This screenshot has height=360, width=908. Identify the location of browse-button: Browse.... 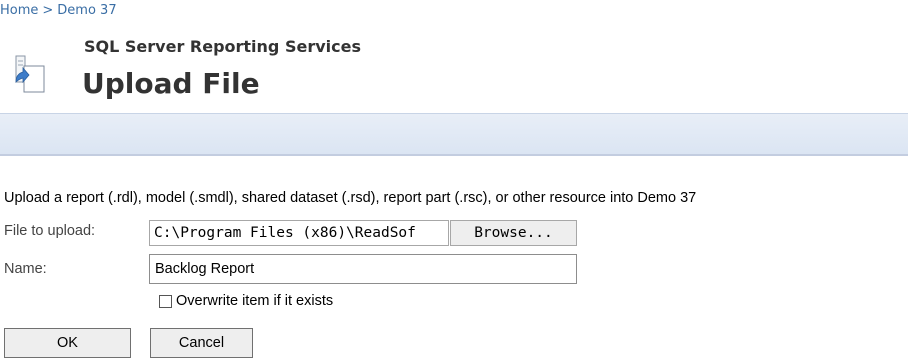
(513, 233).